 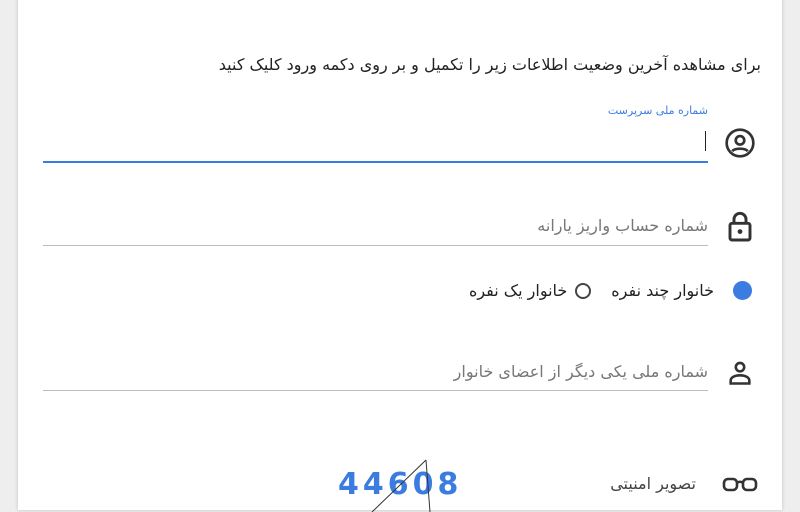 I want to click on member-national-id-field, so click(x=375, y=370).